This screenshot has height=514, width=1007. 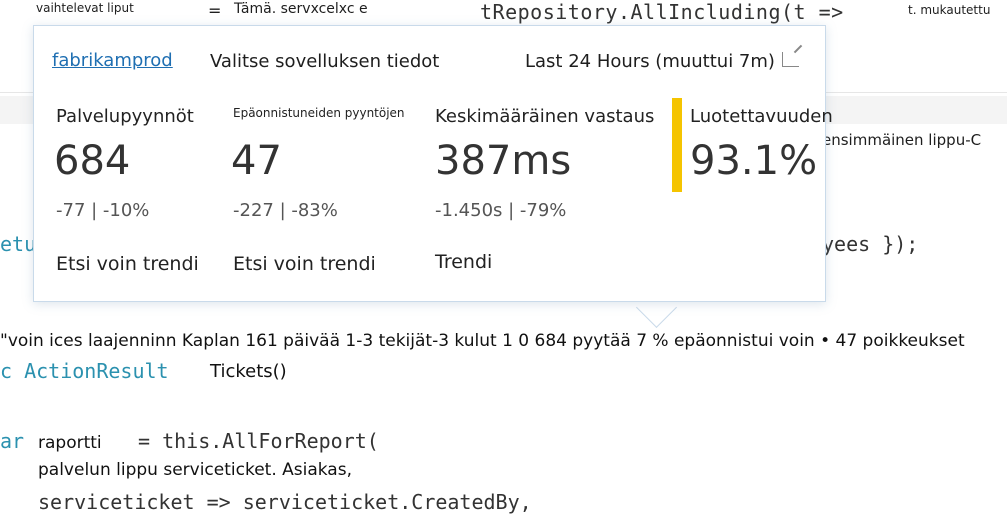 What do you see at coordinates (304, 264) in the screenshot?
I see `trend-link-failed: Etsi voin trendi` at bounding box center [304, 264].